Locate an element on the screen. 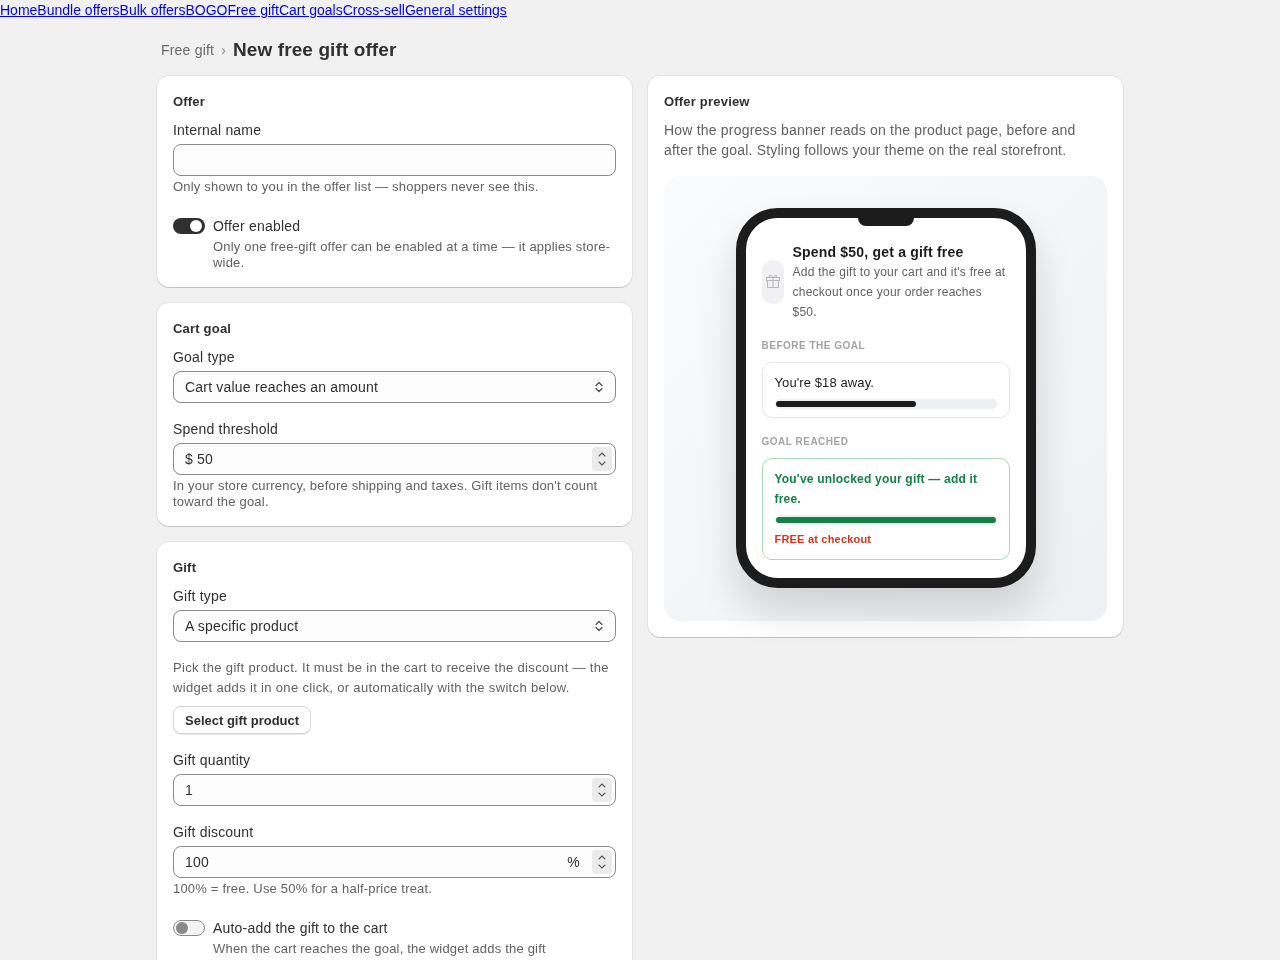 Image resolution: width=1280 pixels, height=960 pixels. toggle-label: Auto-add the gift to the cart is located at coordinates (300, 928).